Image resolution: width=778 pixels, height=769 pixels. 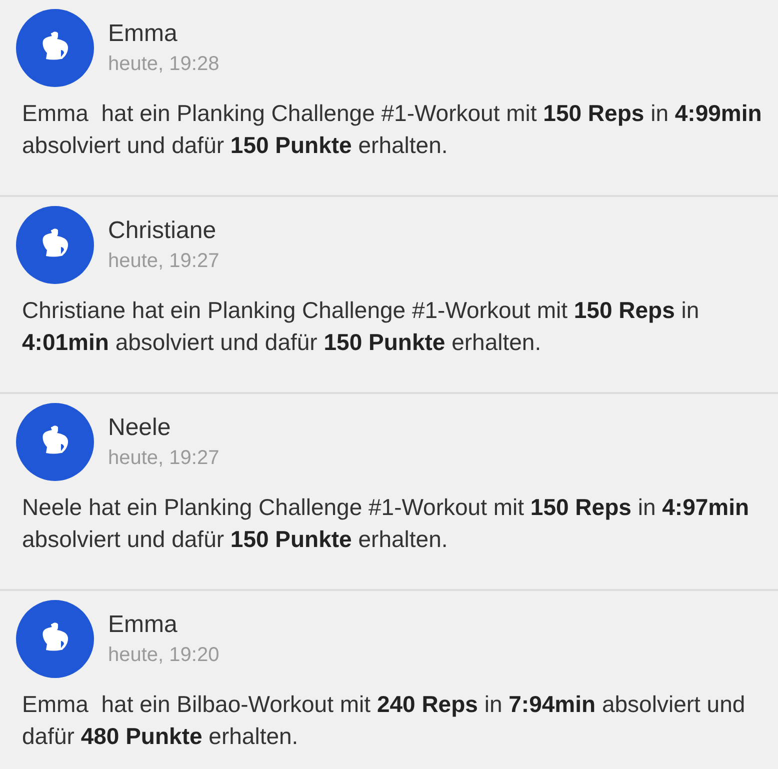 I want to click on user-name: Christiane, so click(x=163, y=231).